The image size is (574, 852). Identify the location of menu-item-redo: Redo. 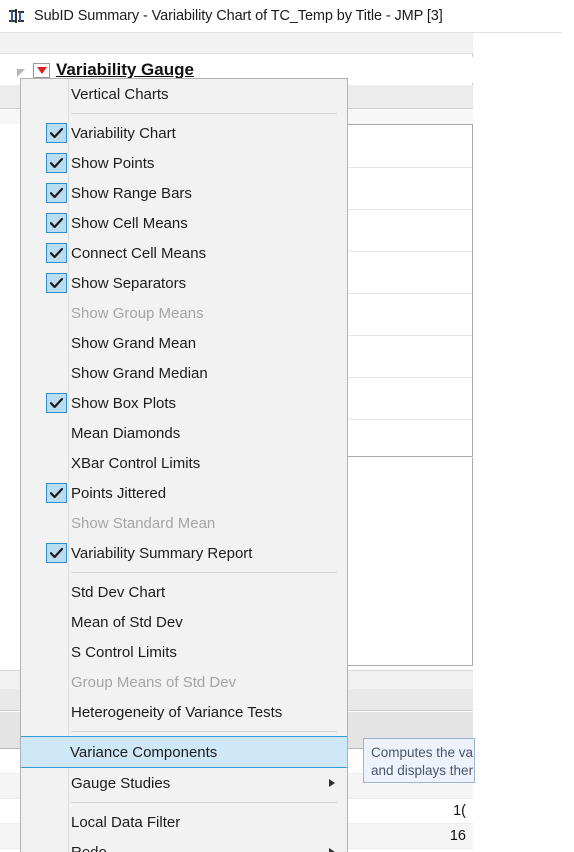
(184, 844).